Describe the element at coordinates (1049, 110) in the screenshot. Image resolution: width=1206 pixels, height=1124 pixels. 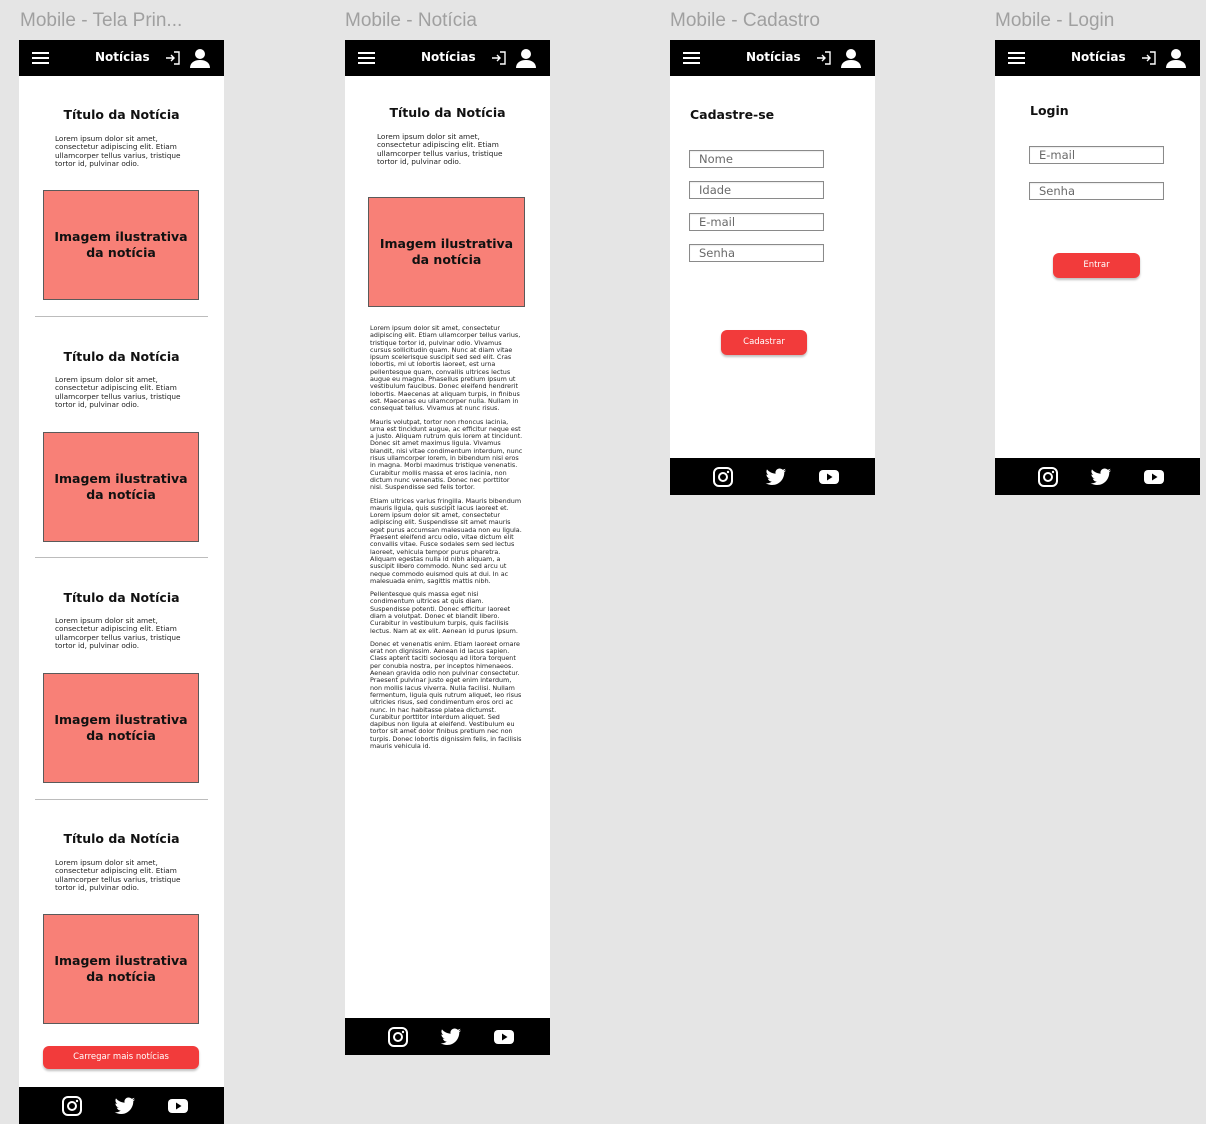
I see `login-title: Login` at that location.